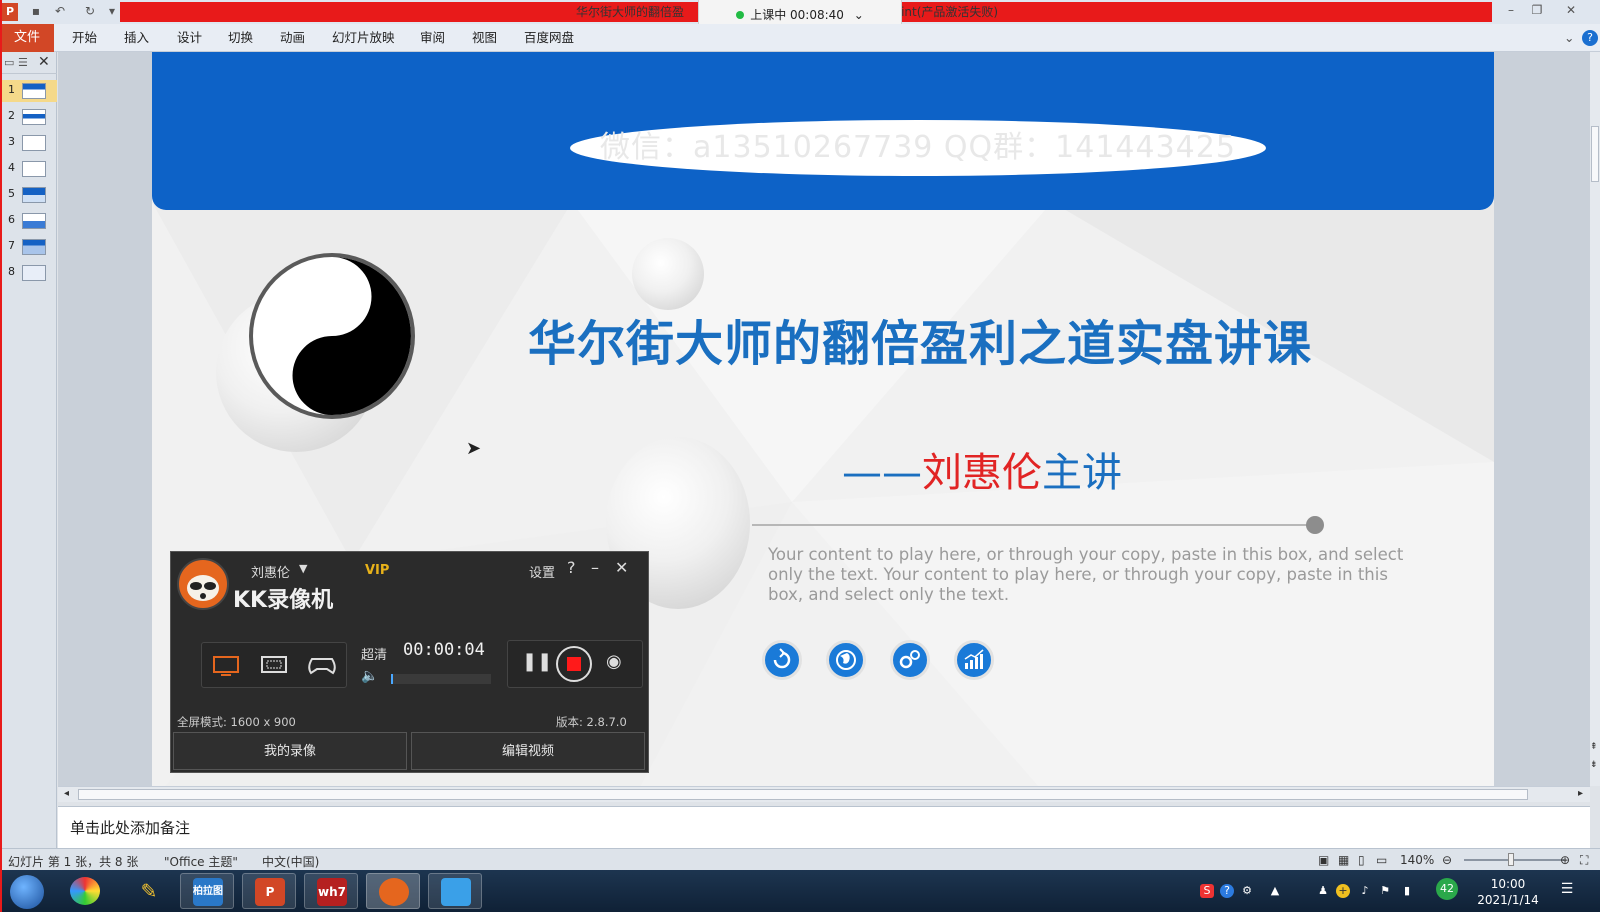  I want to click on vertical-scroll-thumb, so click(1595, 154).